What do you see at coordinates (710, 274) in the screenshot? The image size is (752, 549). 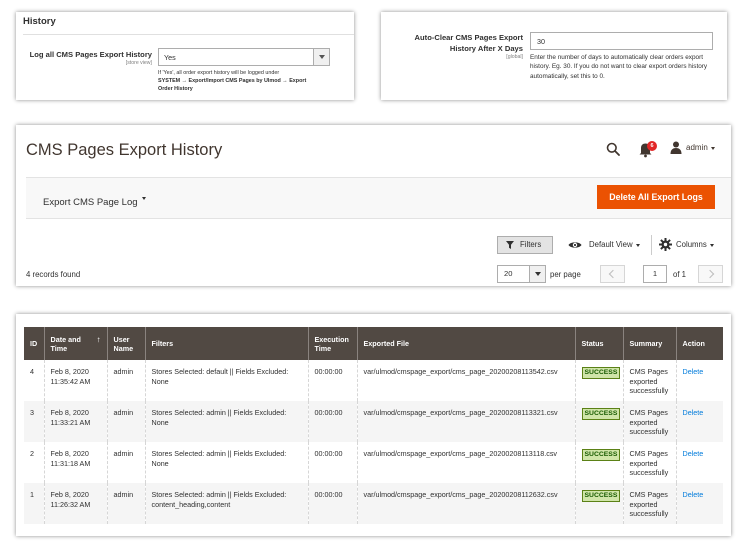 I see `next-page-button` at bounding box center [710, 274].